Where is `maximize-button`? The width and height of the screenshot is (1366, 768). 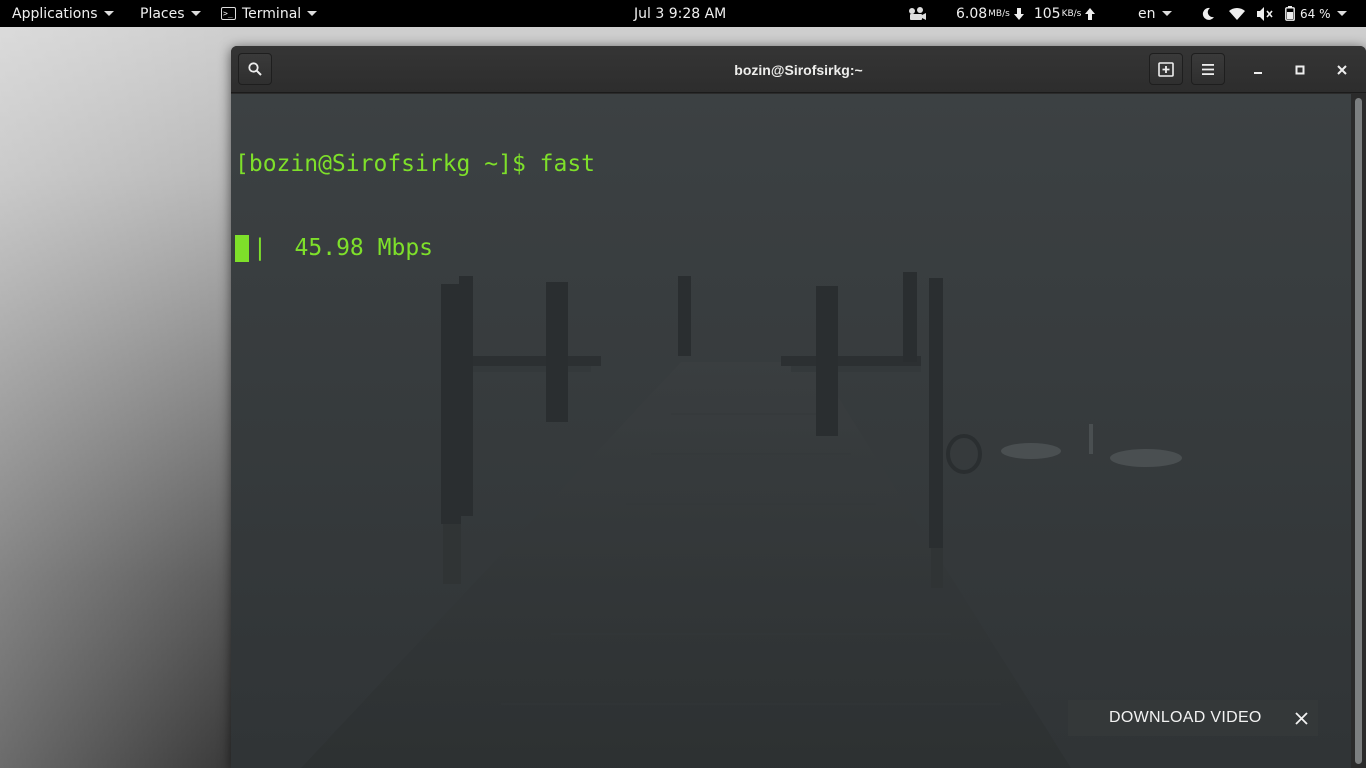
maximize-button is located at coordinates (1300, 70).